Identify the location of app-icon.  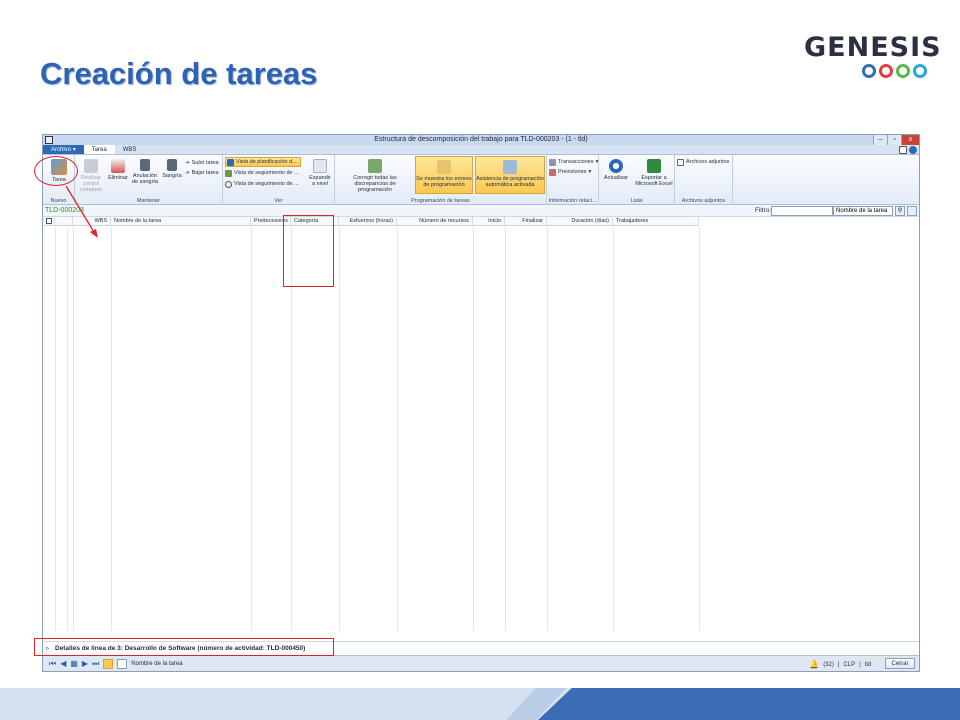
(49, 140).